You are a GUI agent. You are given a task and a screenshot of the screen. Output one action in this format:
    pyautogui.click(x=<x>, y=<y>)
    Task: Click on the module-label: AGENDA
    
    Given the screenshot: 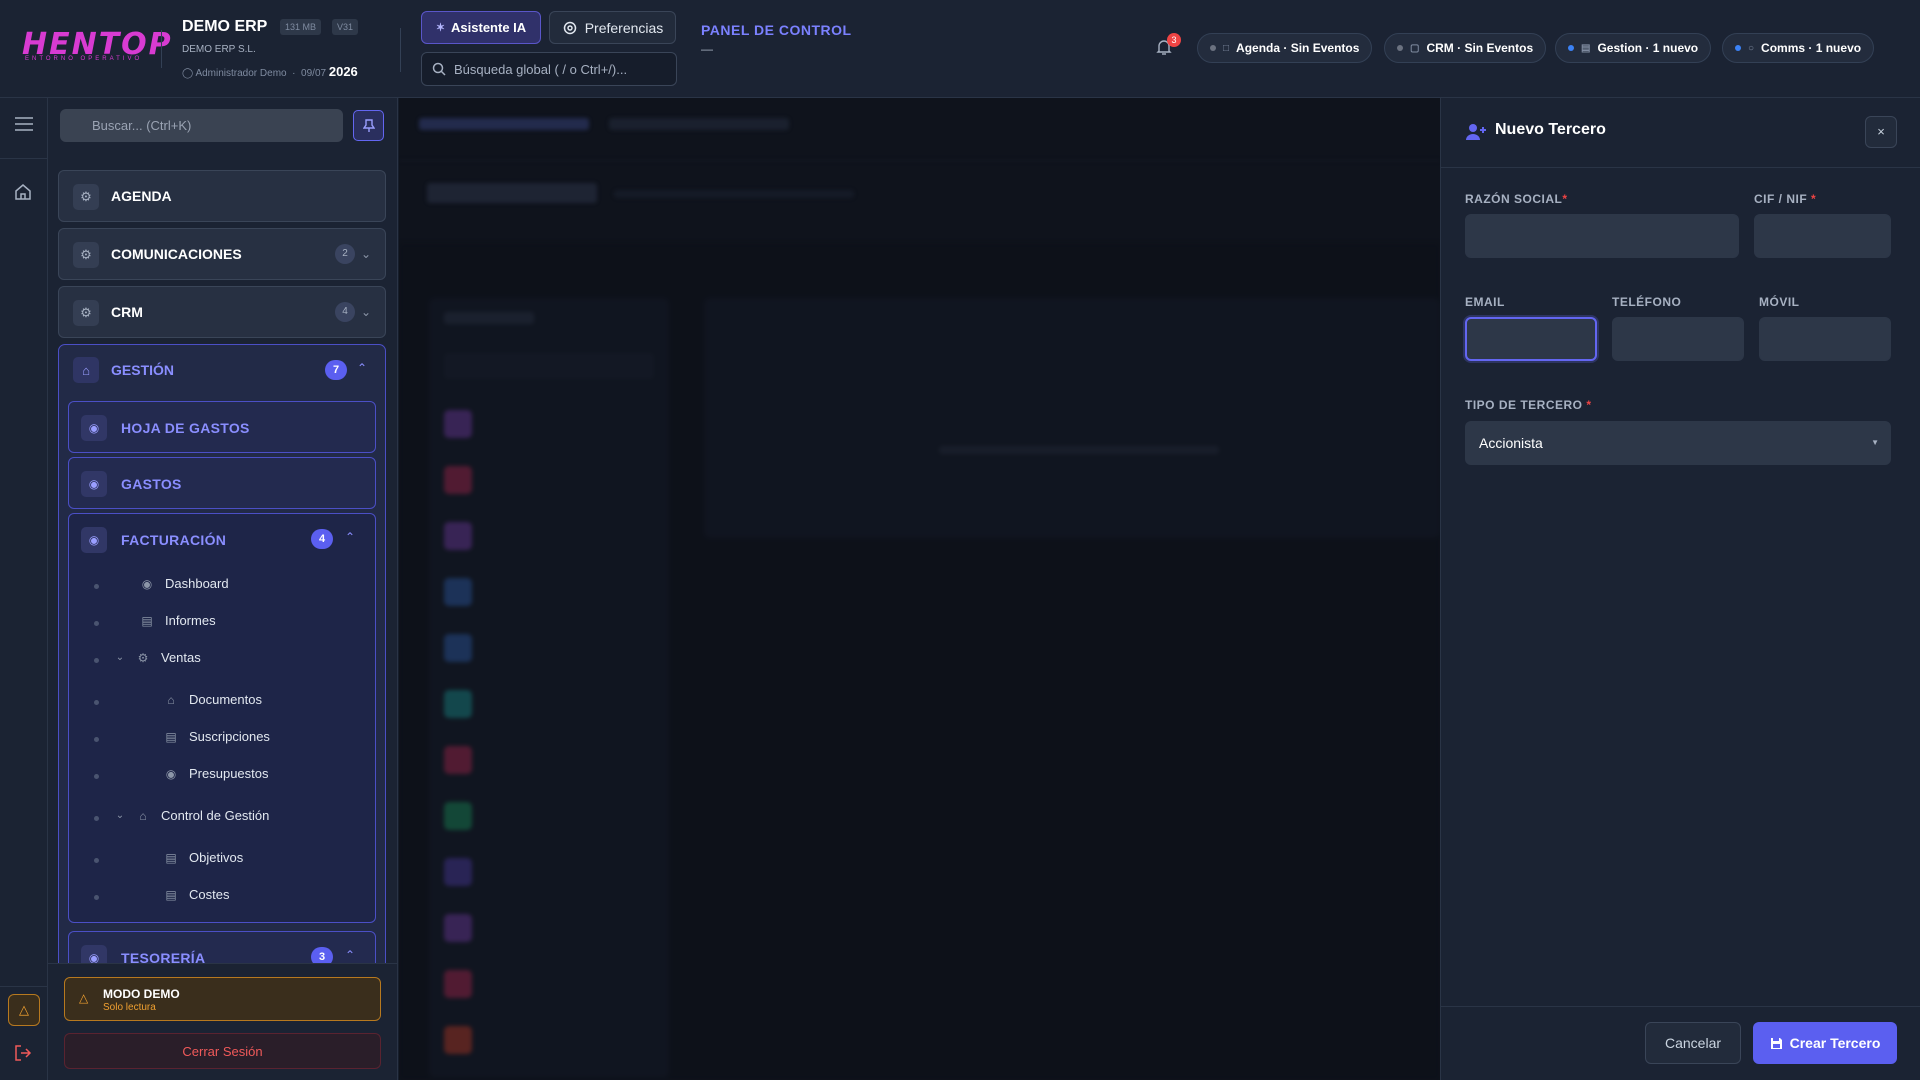 What is the action you would take?
    pyautogui.click(x=141, y=196)
    